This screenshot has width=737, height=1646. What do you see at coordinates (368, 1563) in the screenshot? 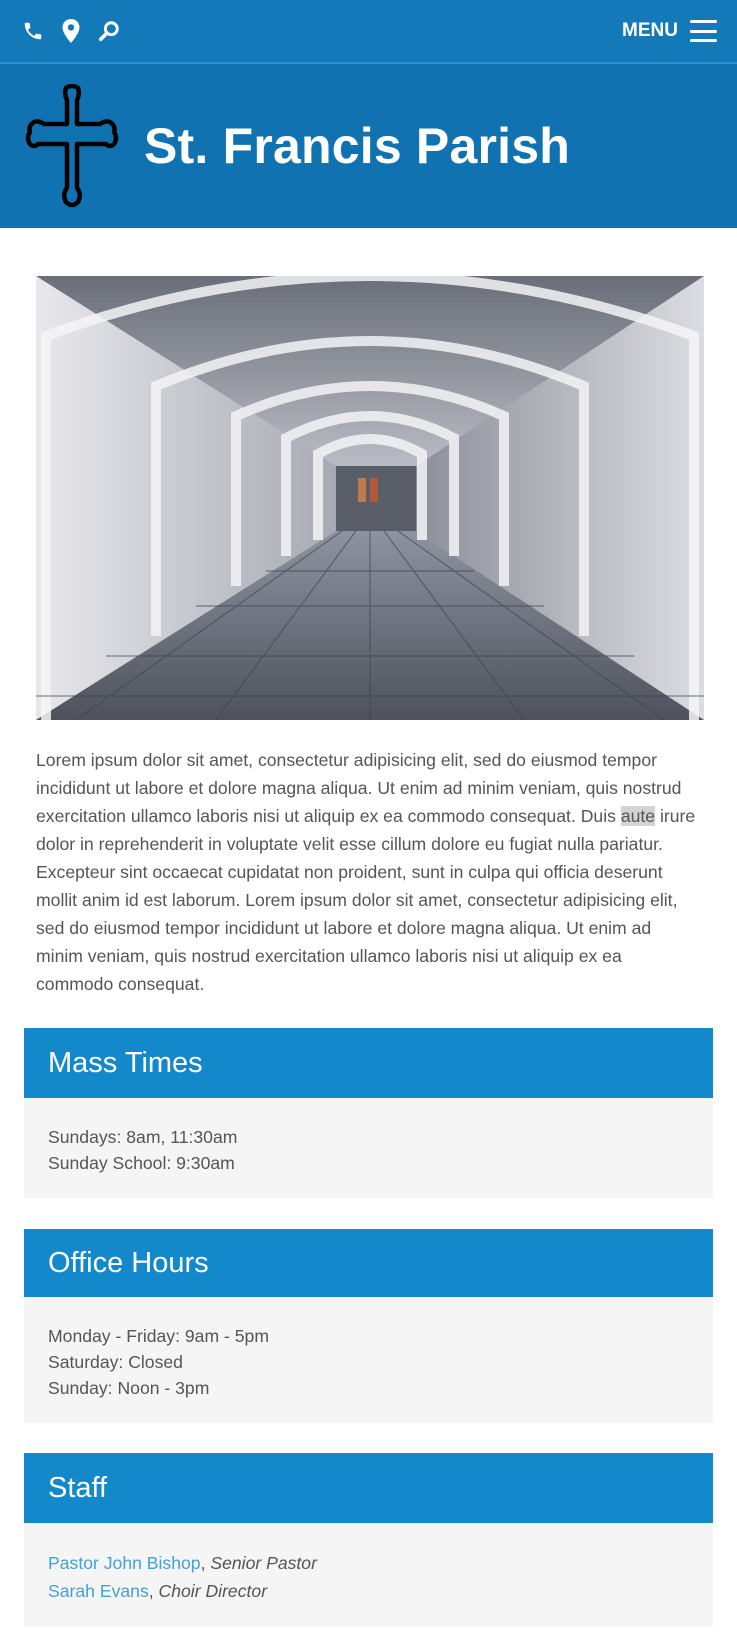
I see `staff-member: Pastor John Bishop, Senior Pastor` at bounding box center [368, 1563].